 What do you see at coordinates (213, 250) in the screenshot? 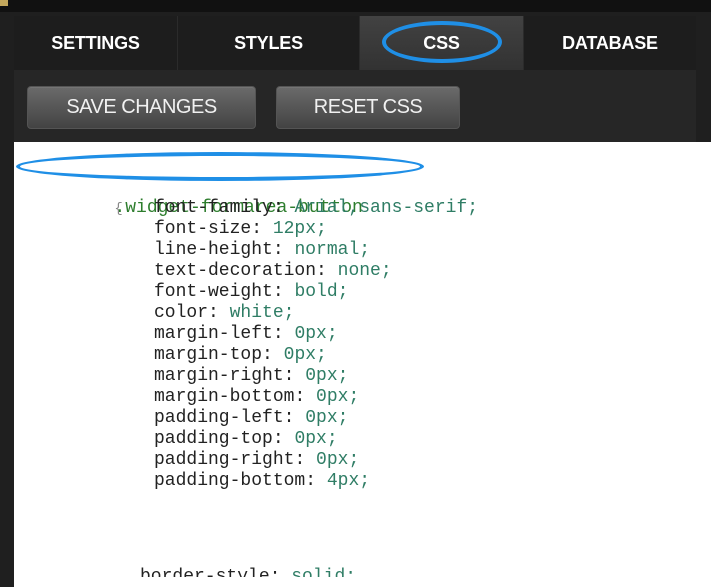
I see `declaration-property: line-height` at bounding box center [213, 250].